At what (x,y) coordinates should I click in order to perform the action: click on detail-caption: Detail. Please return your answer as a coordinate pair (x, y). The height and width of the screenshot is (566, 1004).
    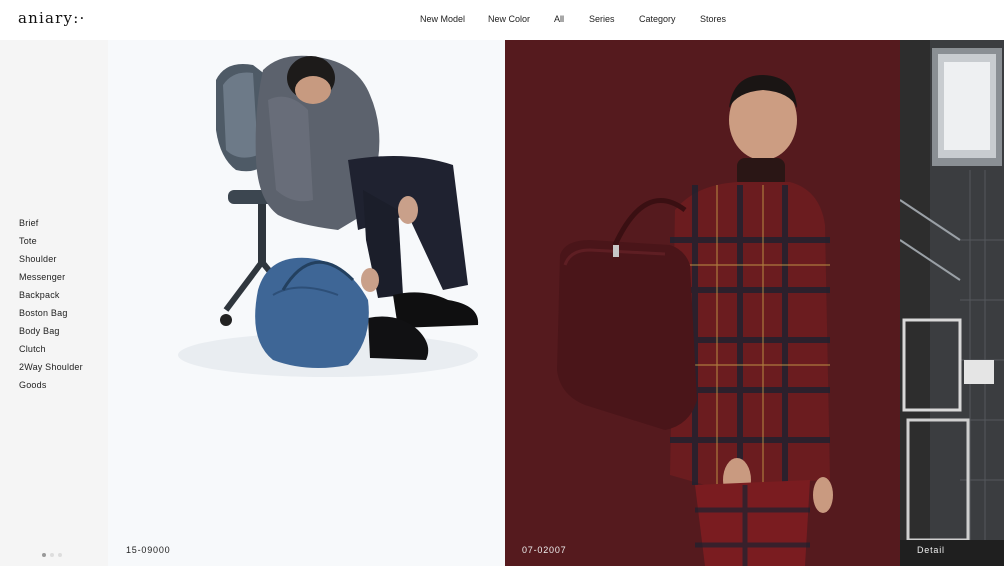
    Looking at the image, I should click on (931, 550).